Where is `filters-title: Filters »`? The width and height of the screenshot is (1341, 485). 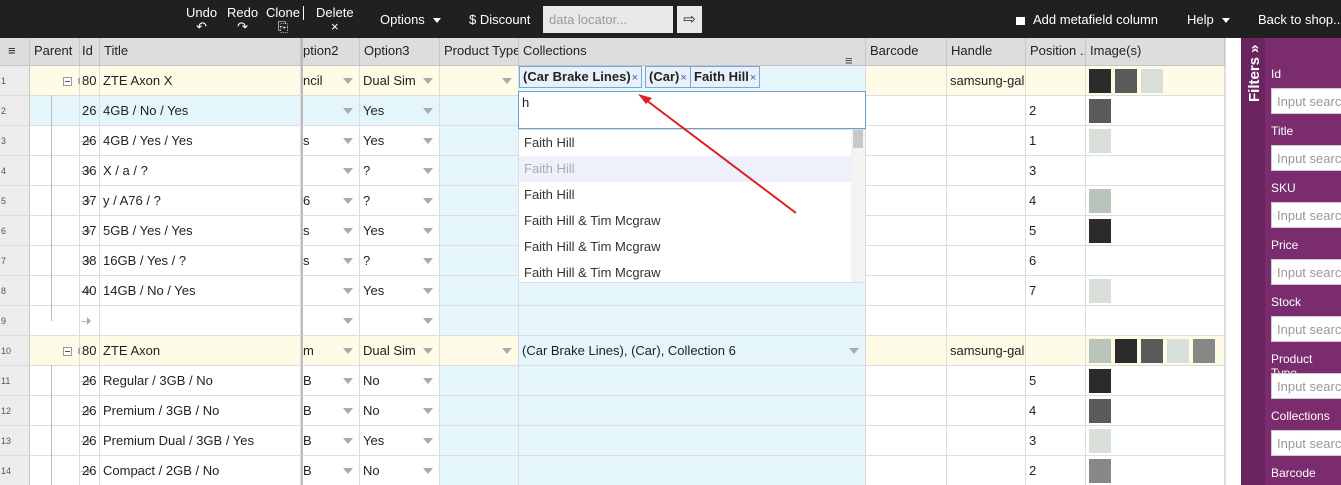 filters-title: Filters » is located at coordinates (1254, 79).